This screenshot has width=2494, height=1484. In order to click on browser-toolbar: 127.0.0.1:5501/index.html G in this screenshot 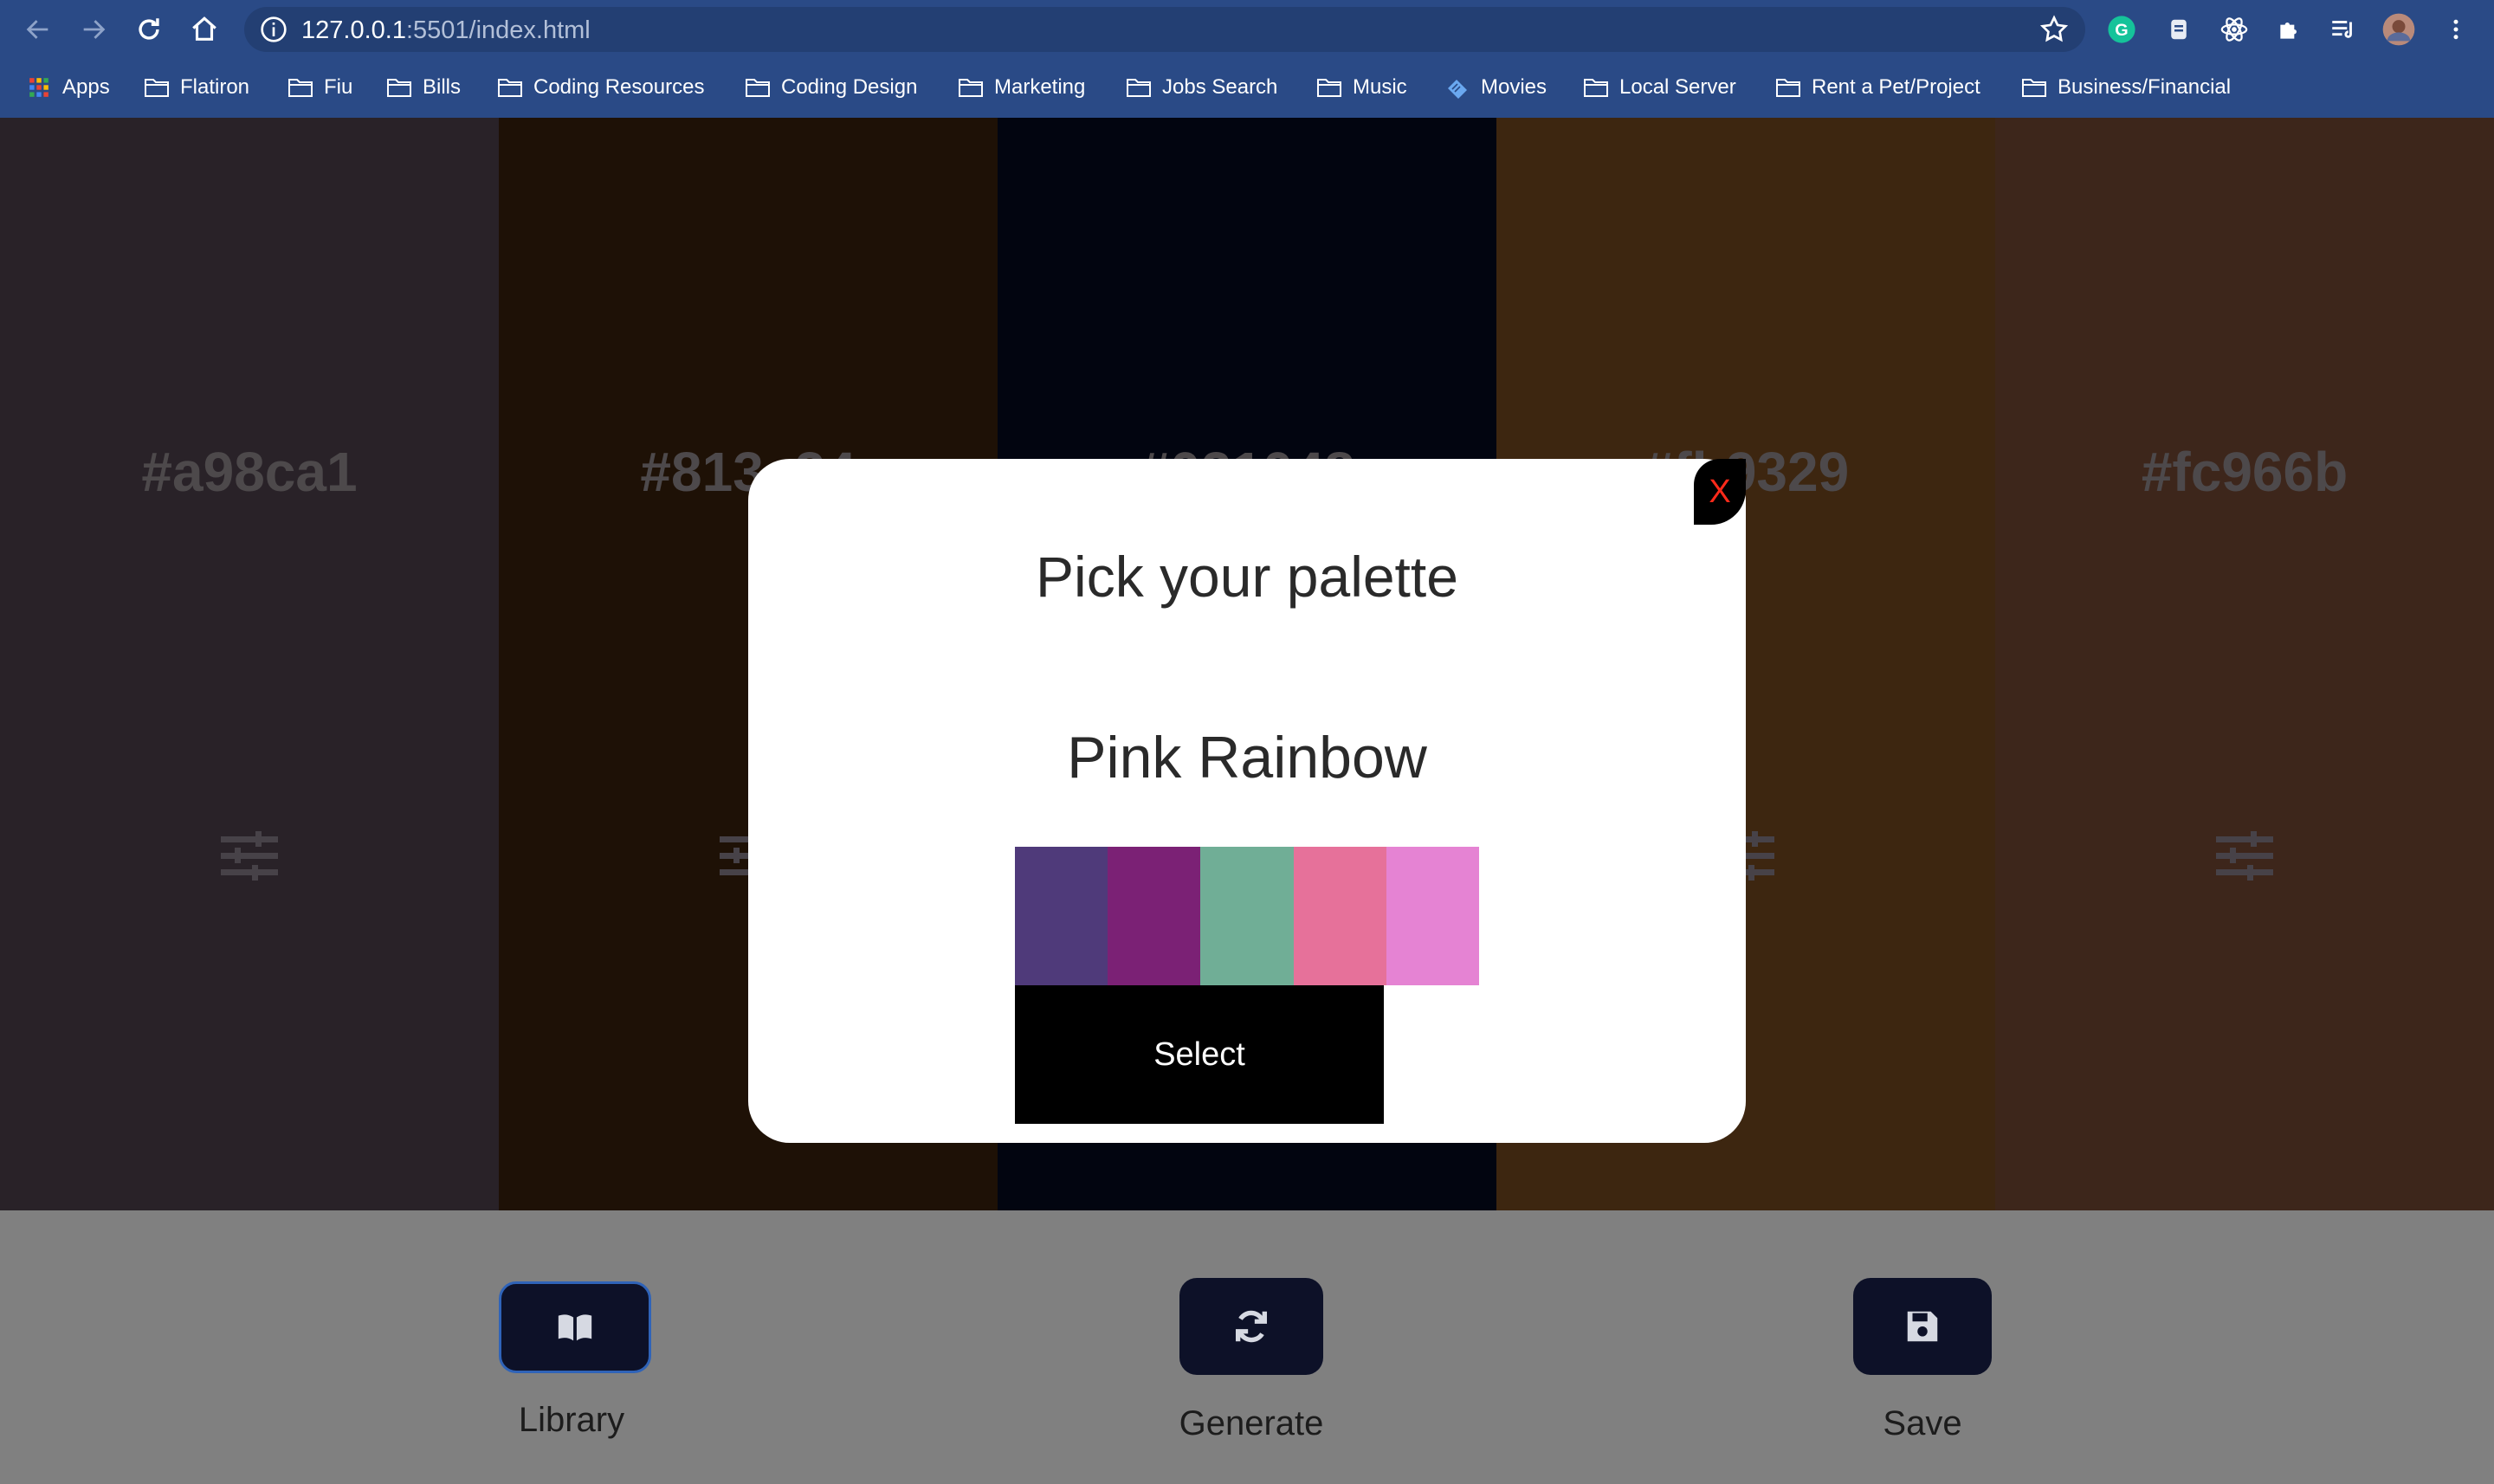, I will do `click(1247, 28)`.